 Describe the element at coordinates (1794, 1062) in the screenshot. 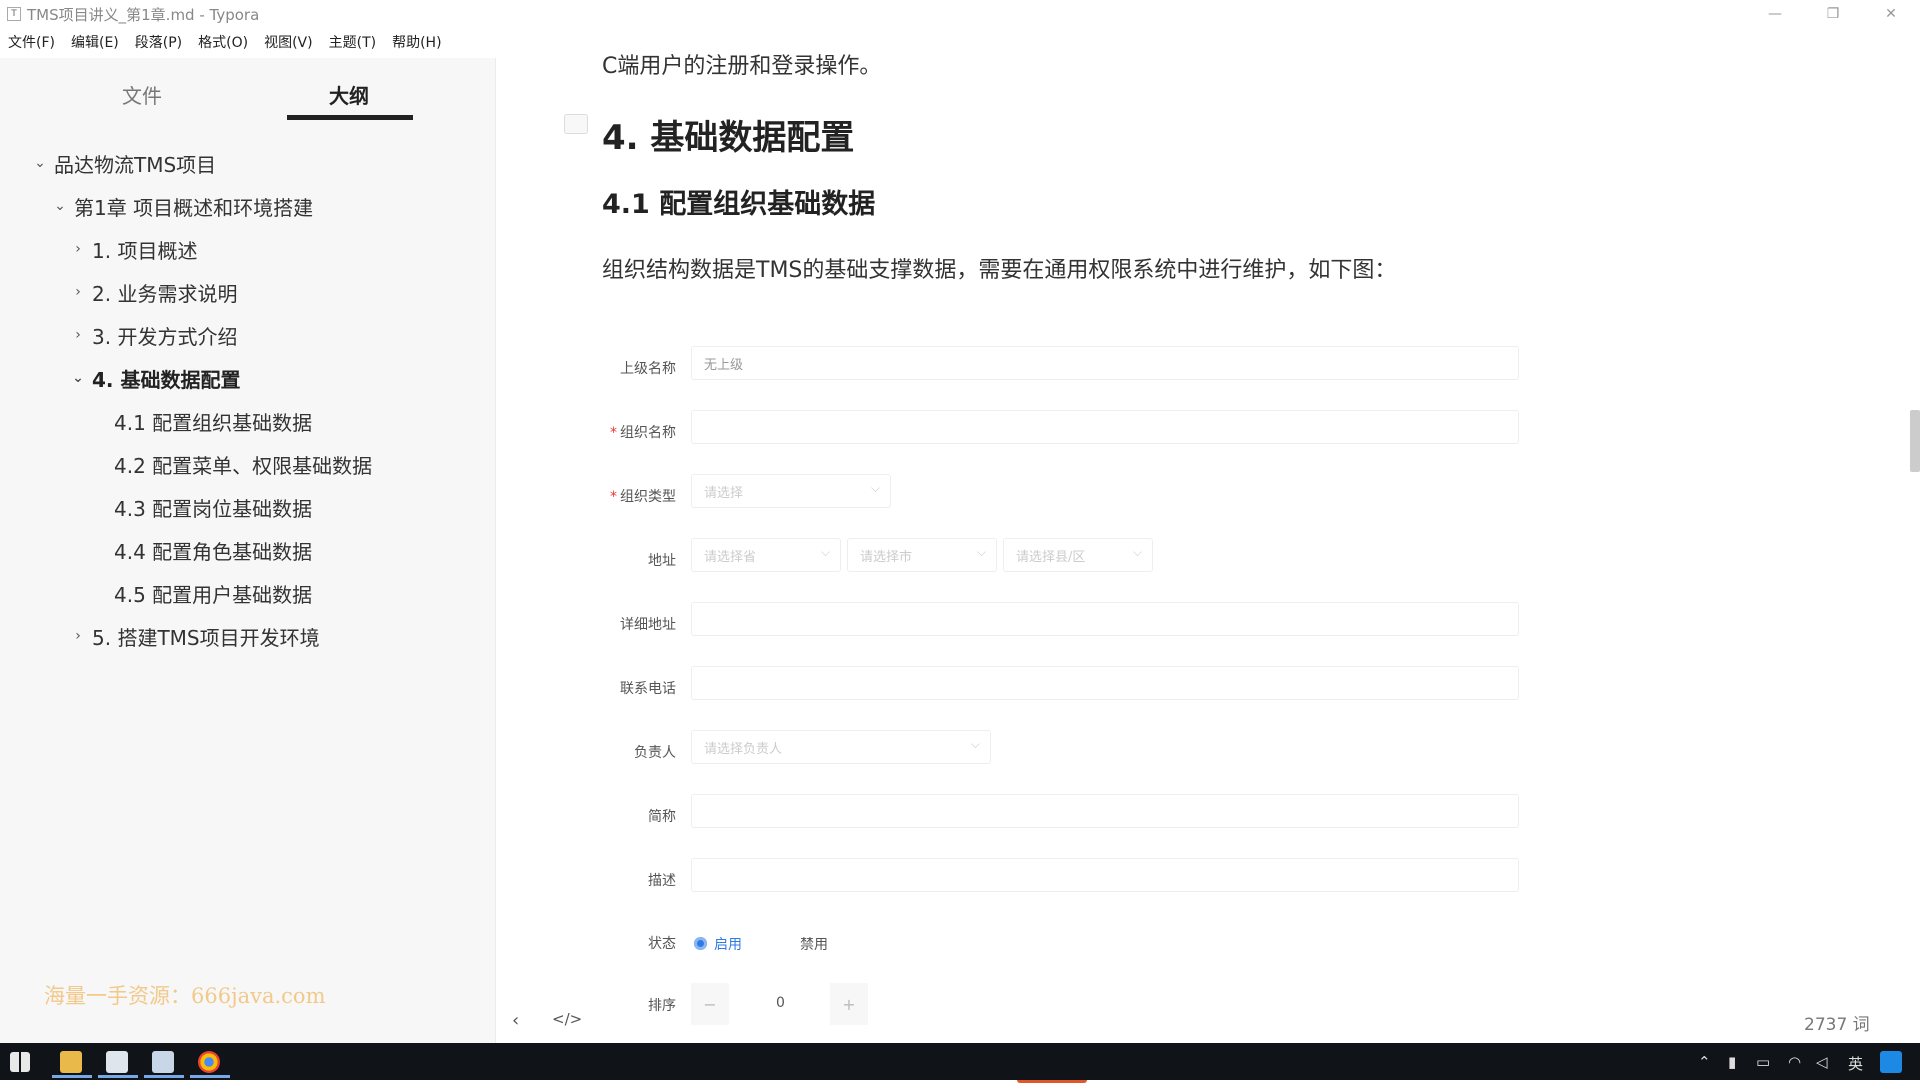

I see `network-icon: ◠` at that location.